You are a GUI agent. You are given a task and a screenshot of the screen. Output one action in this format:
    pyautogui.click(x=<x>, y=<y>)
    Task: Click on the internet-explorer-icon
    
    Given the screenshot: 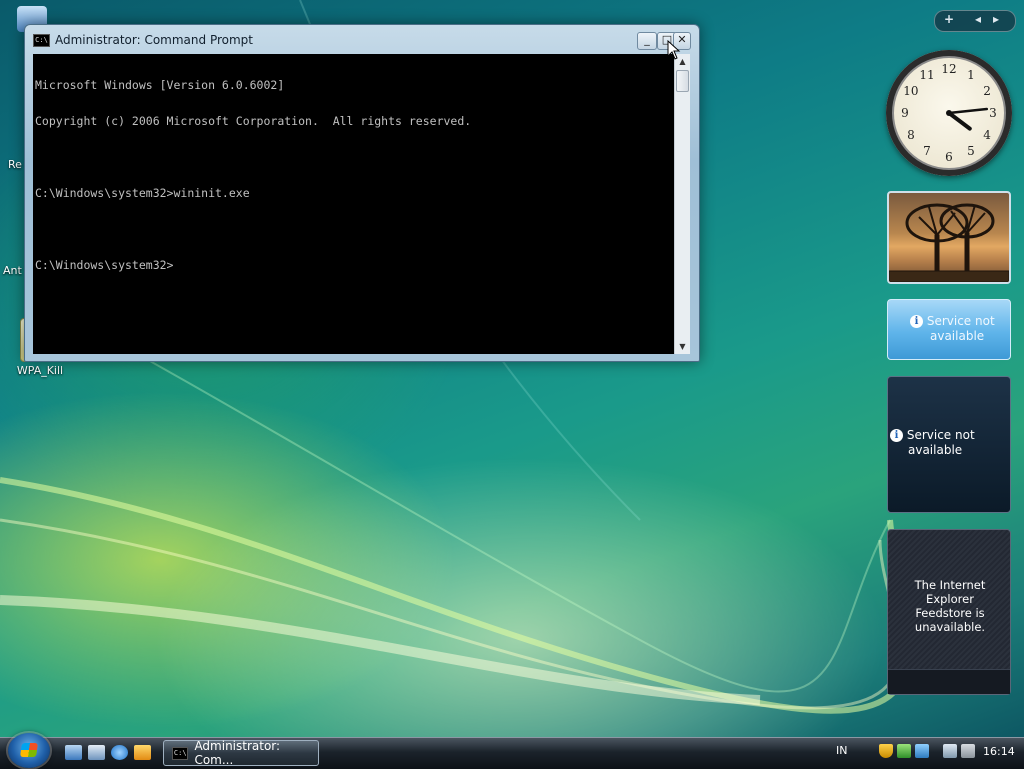 What is the action you would take?
    pyautogui.click(x=119, y=752)
    